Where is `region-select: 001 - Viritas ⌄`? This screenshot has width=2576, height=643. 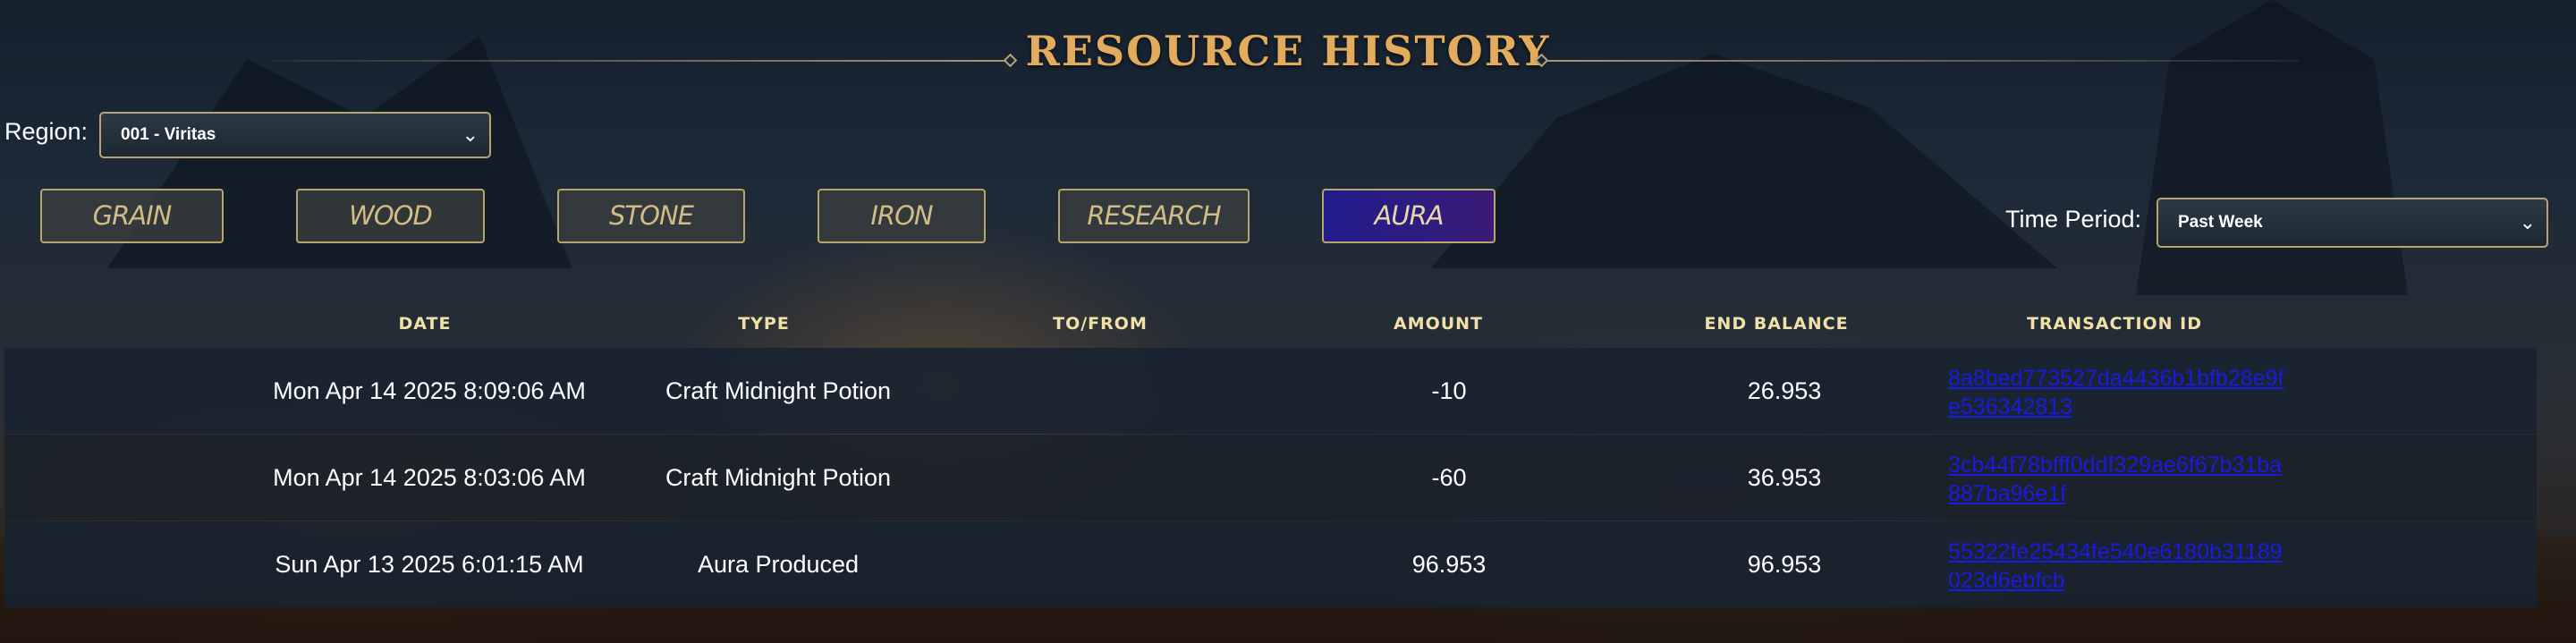 region-select: 001 - Viritas ⌄ is located at coordinates (295, 135).